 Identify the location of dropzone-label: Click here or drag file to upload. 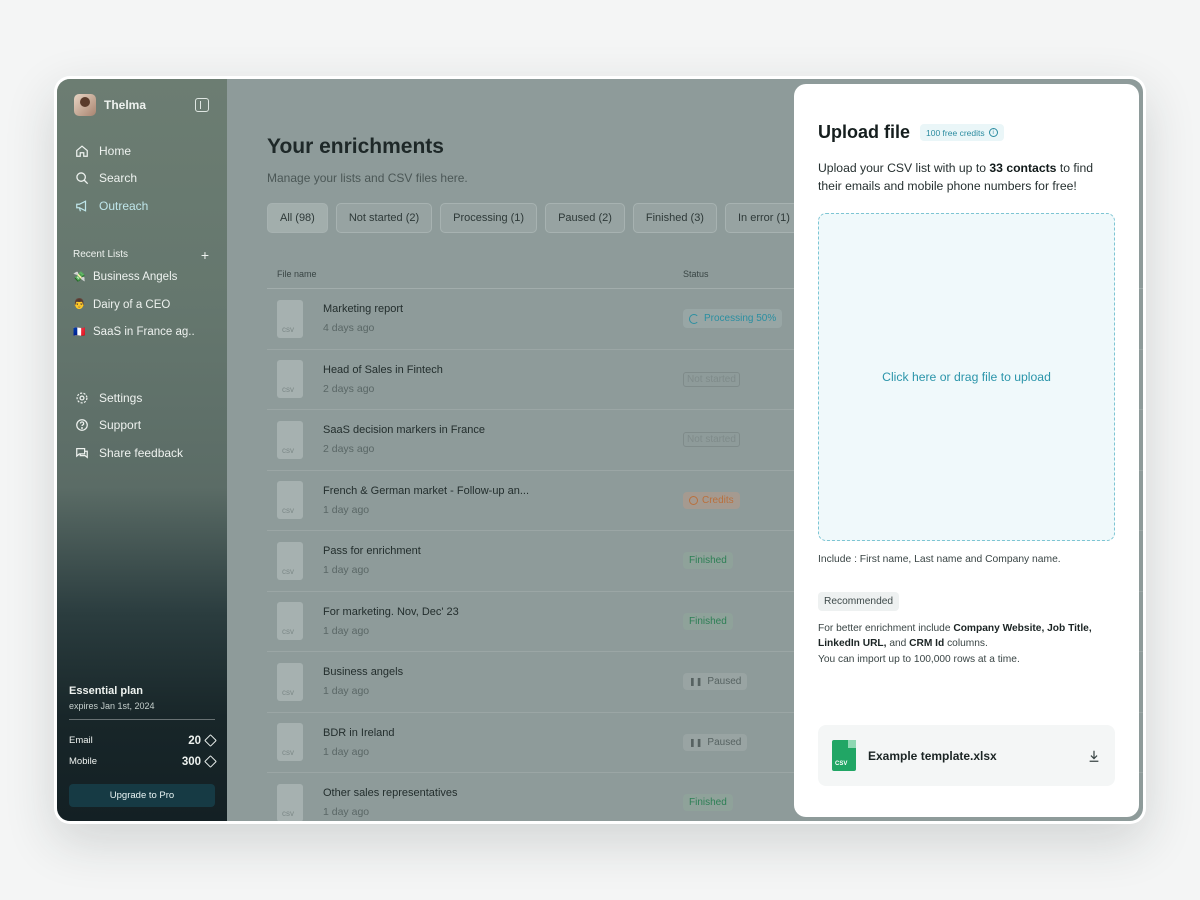
(966, 377).